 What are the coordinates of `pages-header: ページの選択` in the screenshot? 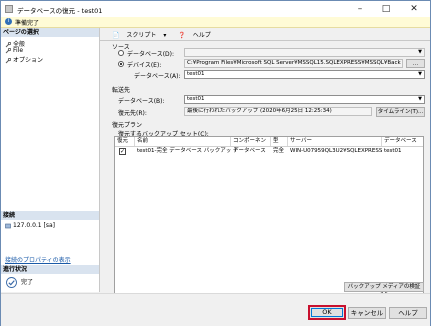 It's located at (50, 32).